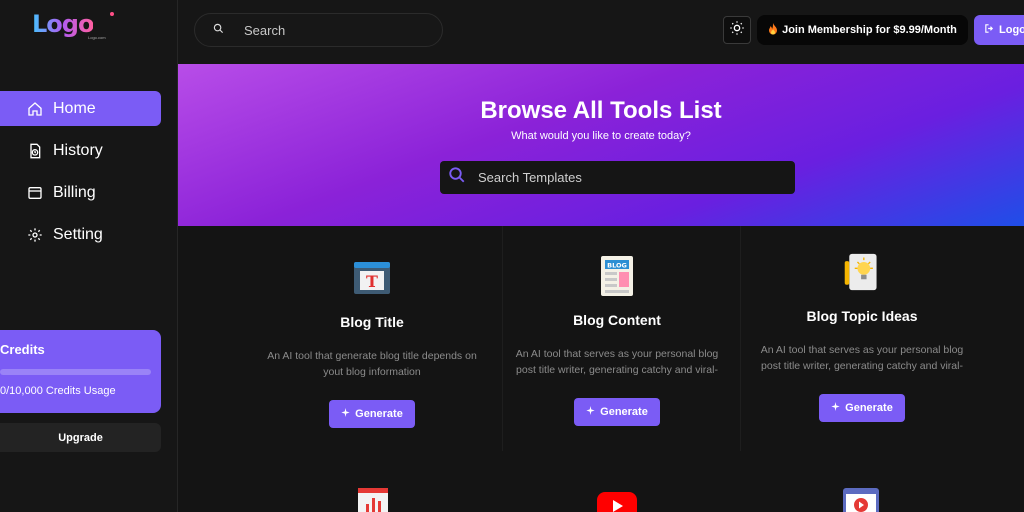 This screenshot has width=1024, height=512. What do you see at coordinates (35, 235) in the screenshot?
I see `gear-icon` at bounding box center [35, 235].